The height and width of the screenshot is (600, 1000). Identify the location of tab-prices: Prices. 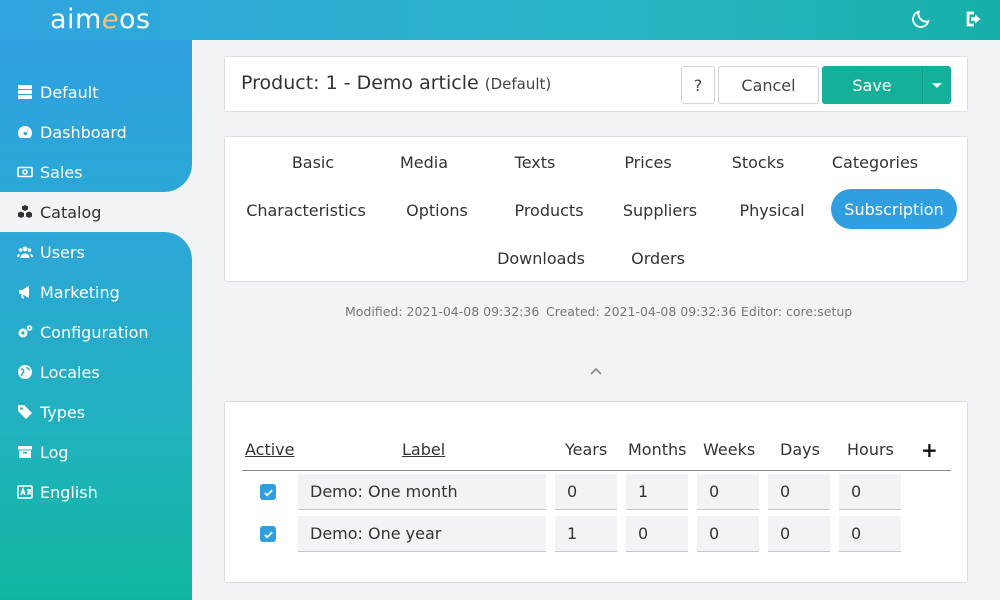
(648, 162).